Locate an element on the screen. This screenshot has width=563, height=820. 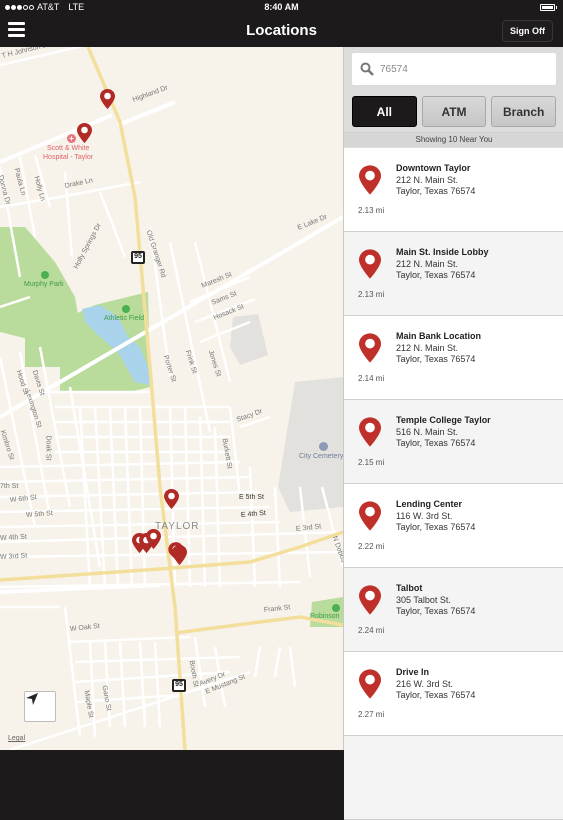
nav-bar: Locations Sign Off is located at coordinates (281, 31).